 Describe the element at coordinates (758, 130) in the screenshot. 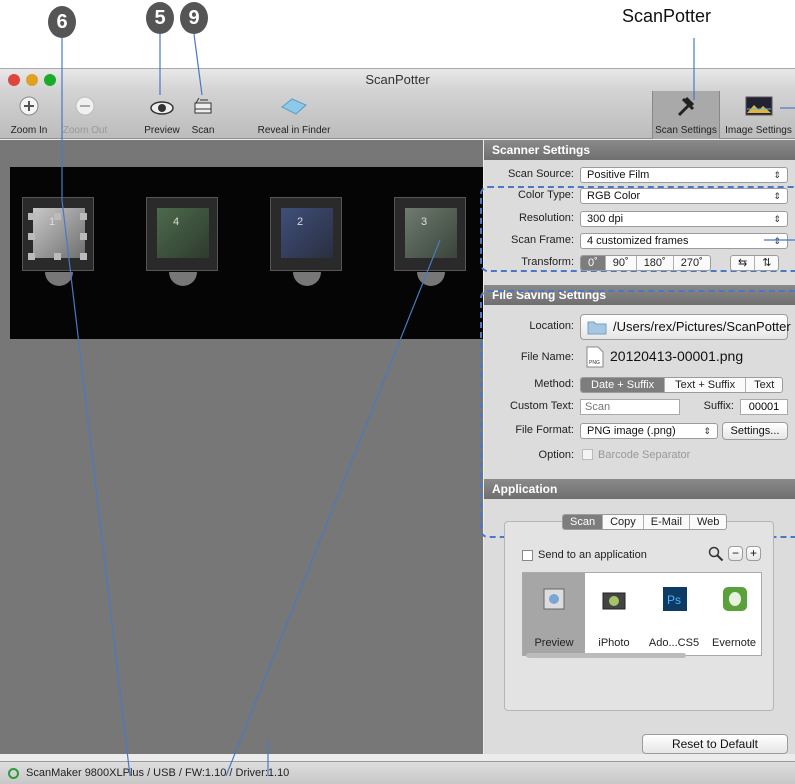

I see `image-settings-label: Image Settings` at that location.